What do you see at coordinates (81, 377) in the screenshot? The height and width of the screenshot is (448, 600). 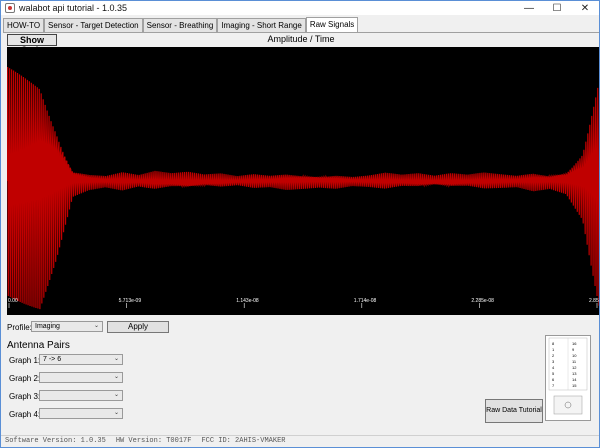 I see `graph-2-select: ⌄` at bounding box center [81, 377].